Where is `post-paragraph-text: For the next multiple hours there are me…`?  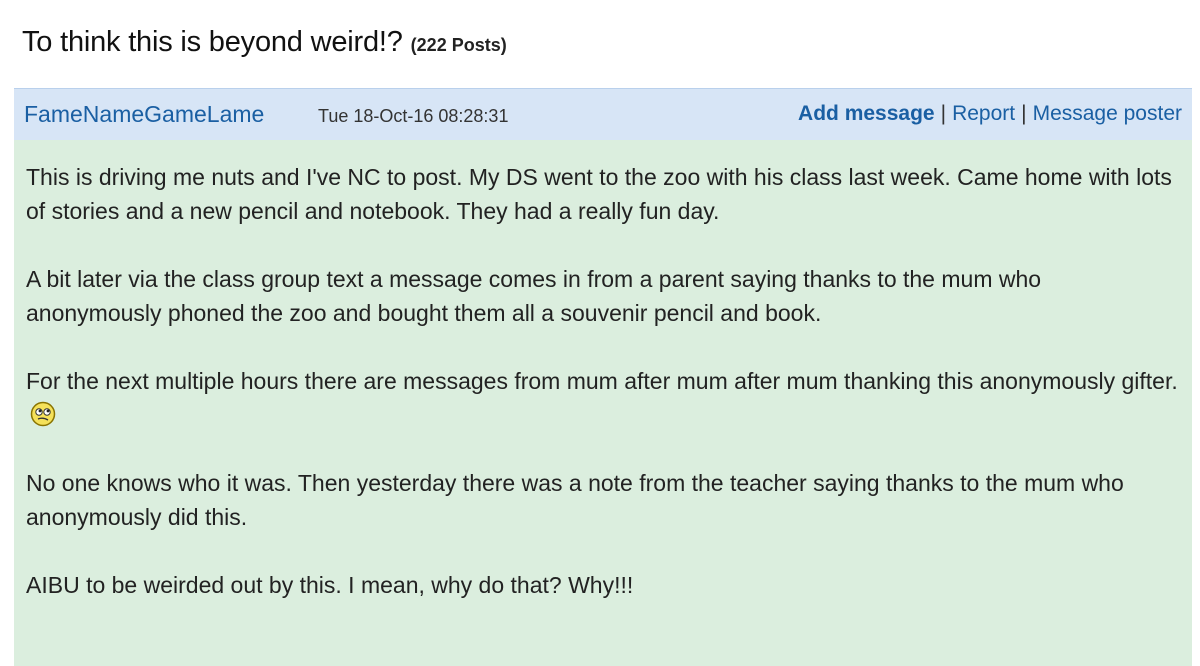
post-paragraph-text: For the next multiple hours there are me… is located at coordinates (602, 381).